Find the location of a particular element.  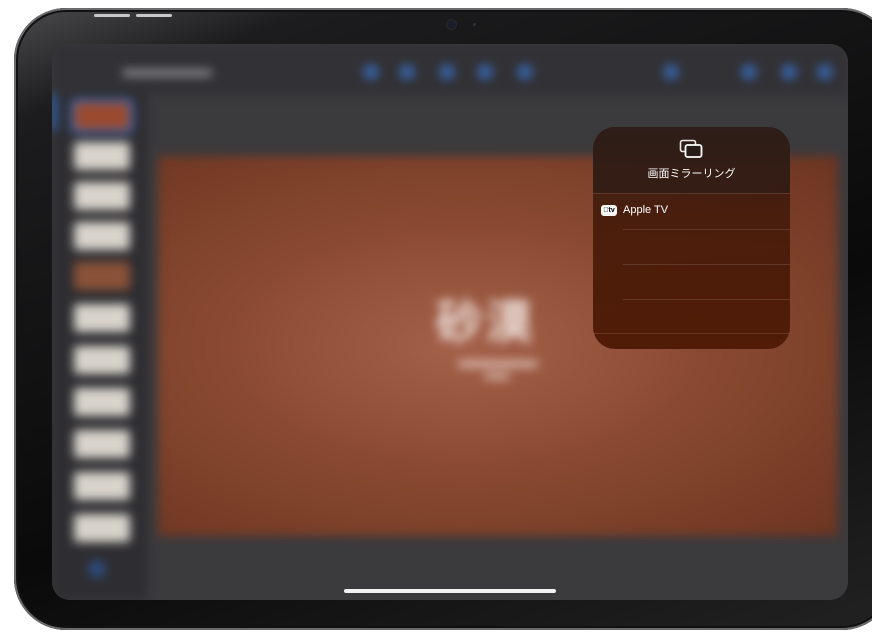

document-title-placeholder is located at coordinates (167, 73).